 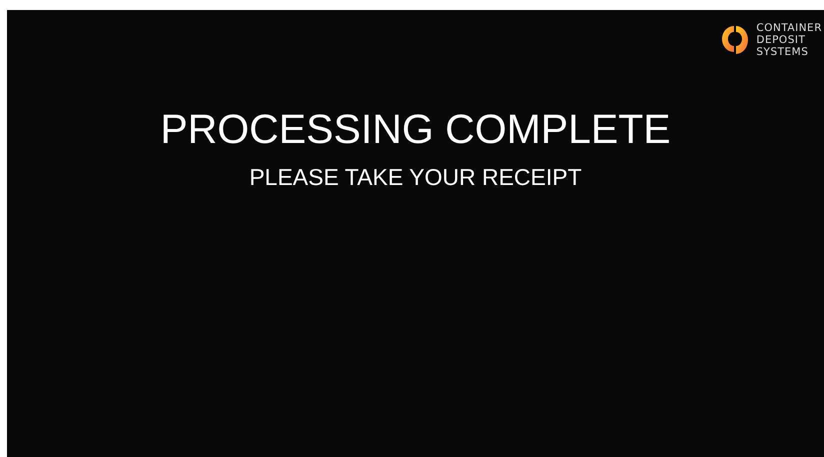 What do you see at coordinates (415, 177) in the screenshot?
I see `subtitle: PLEASE TAKE YOUR RECEIPT` at bounding box center [415, 177].